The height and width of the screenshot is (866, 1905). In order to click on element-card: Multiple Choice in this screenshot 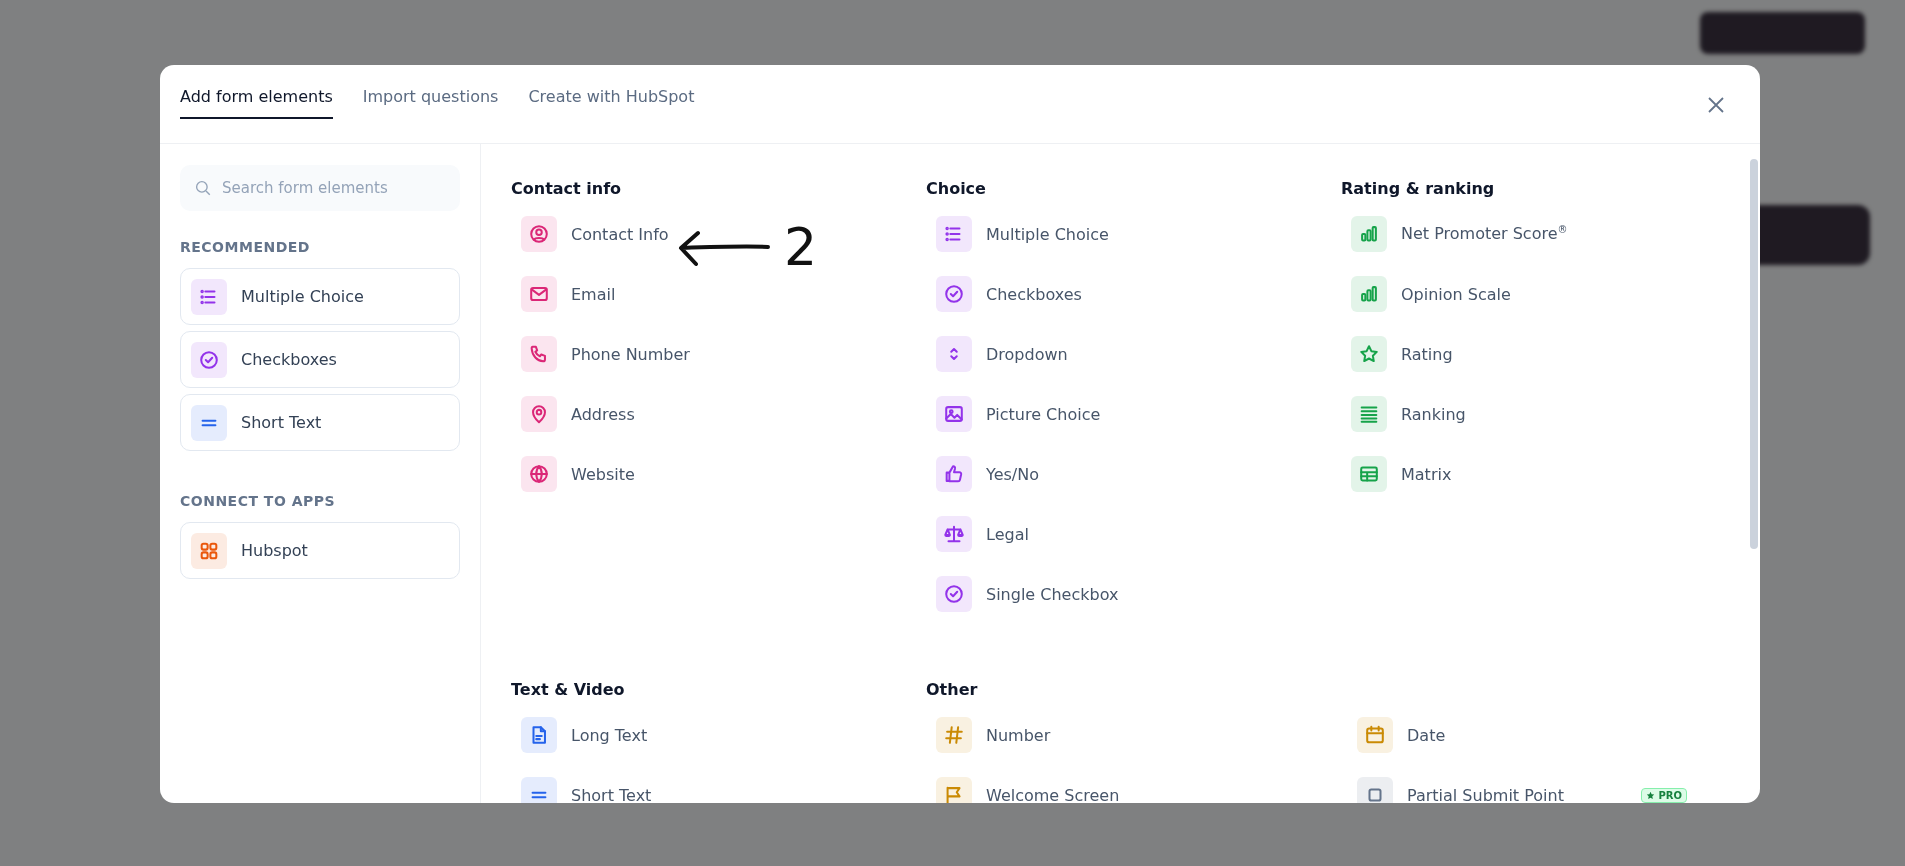, I will do `click(320, 296)`.